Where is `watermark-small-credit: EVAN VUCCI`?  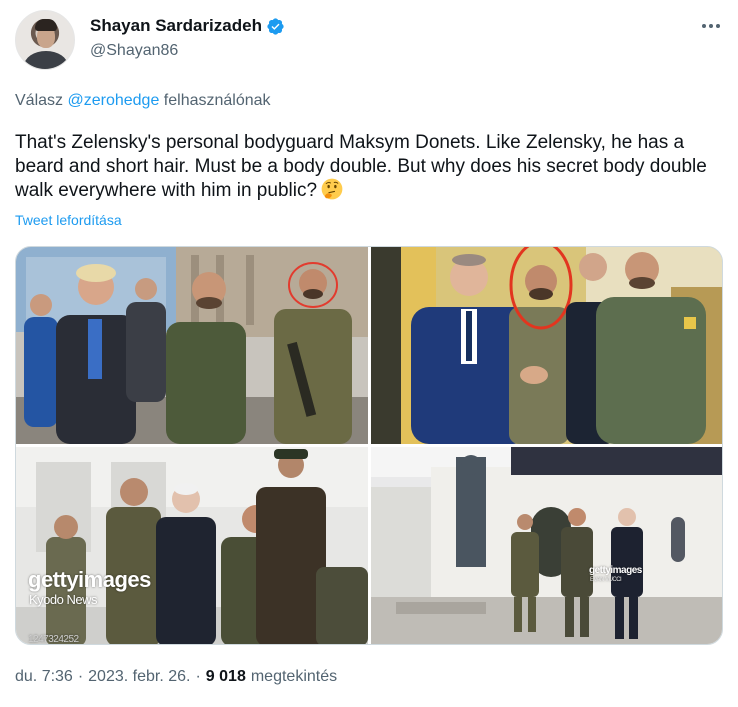 watermark-small-credit: EVAN VUCCI is located at coordinates (606, 580).